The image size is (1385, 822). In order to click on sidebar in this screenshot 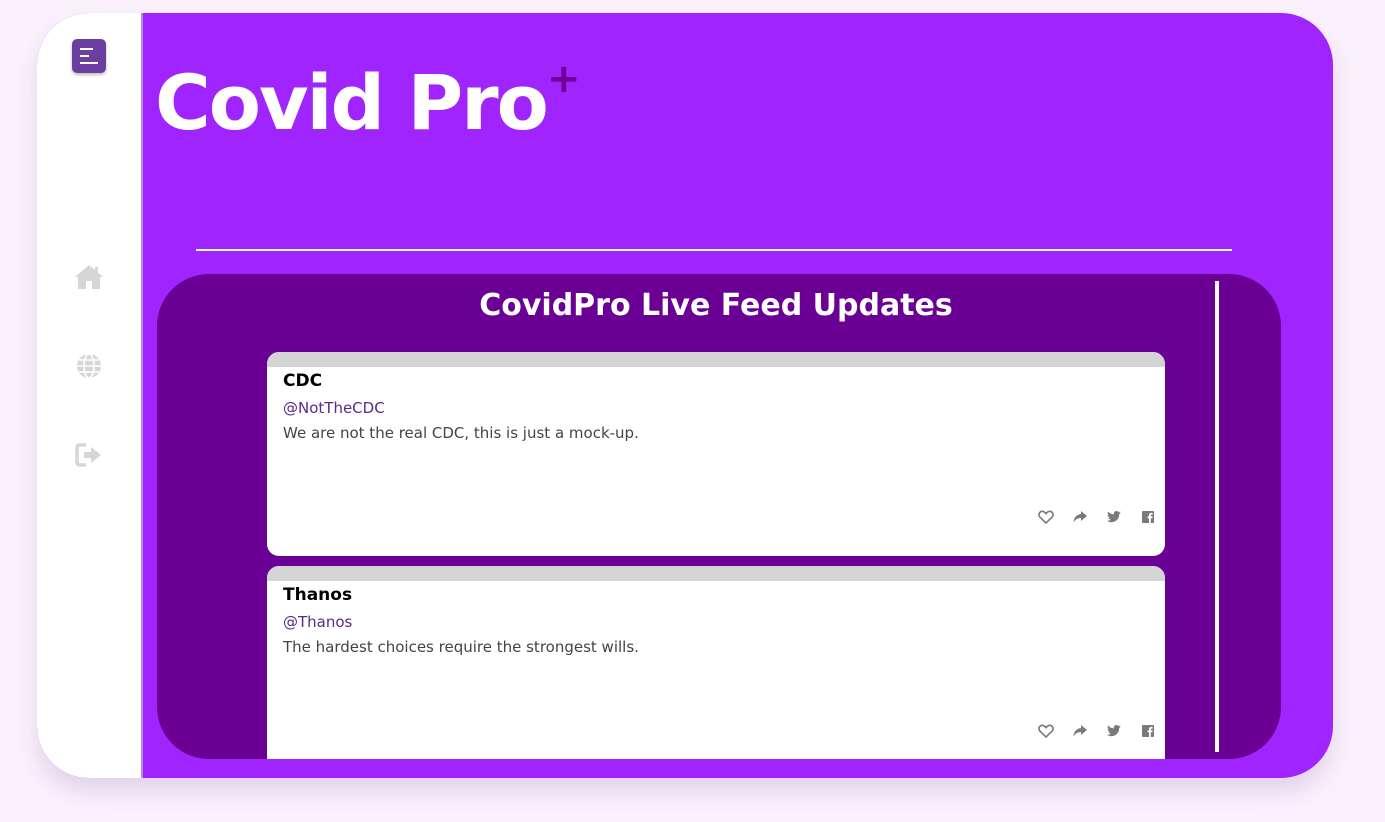, I will do `click(90, 395)`.